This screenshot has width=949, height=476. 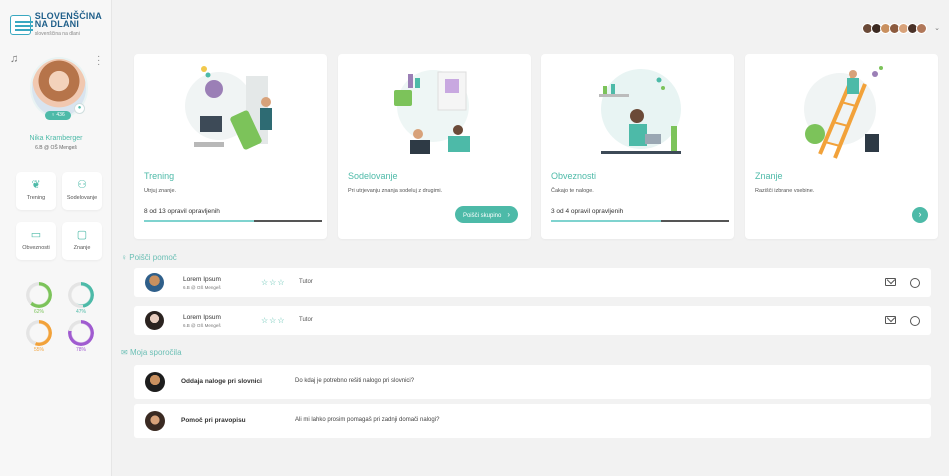 What do you see at coordinates (36, 198) in the screenshot?
I see `nav-trening-label: Trening` at bounding box center [36, 198].